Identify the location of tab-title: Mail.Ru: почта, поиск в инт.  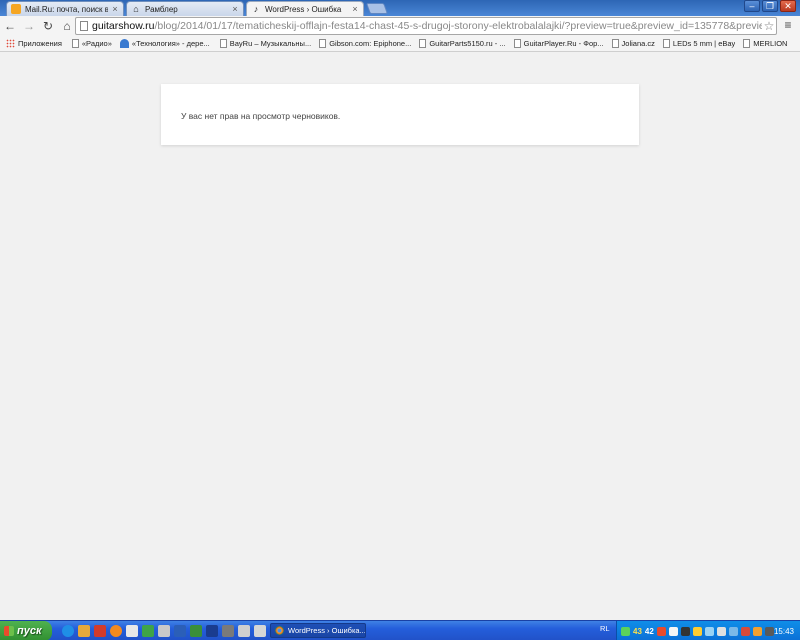
(66, 9).